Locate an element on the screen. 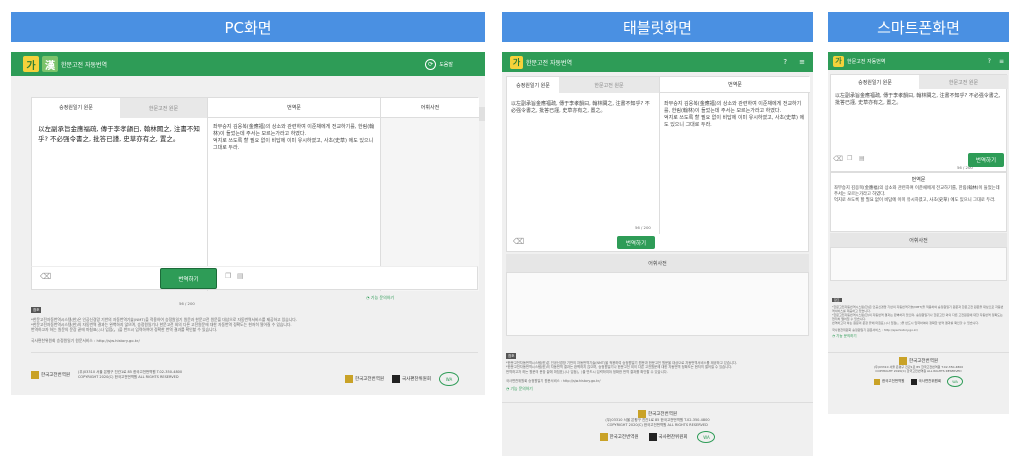 This screenshot has height=466, width=1024. pc-partners: 한국고전번역원 국사편찬위원회 WA is located at coordinates (402, 379).